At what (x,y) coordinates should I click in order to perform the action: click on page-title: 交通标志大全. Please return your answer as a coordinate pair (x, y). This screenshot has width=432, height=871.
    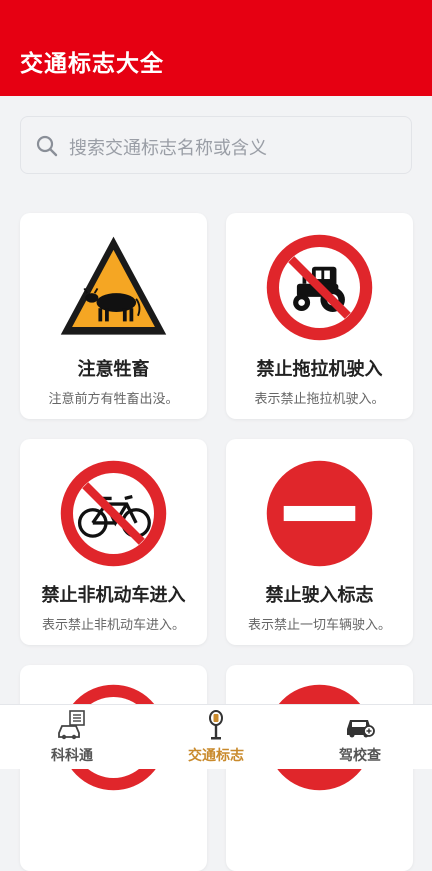
    Looking at the image, I should click on (92, 64).